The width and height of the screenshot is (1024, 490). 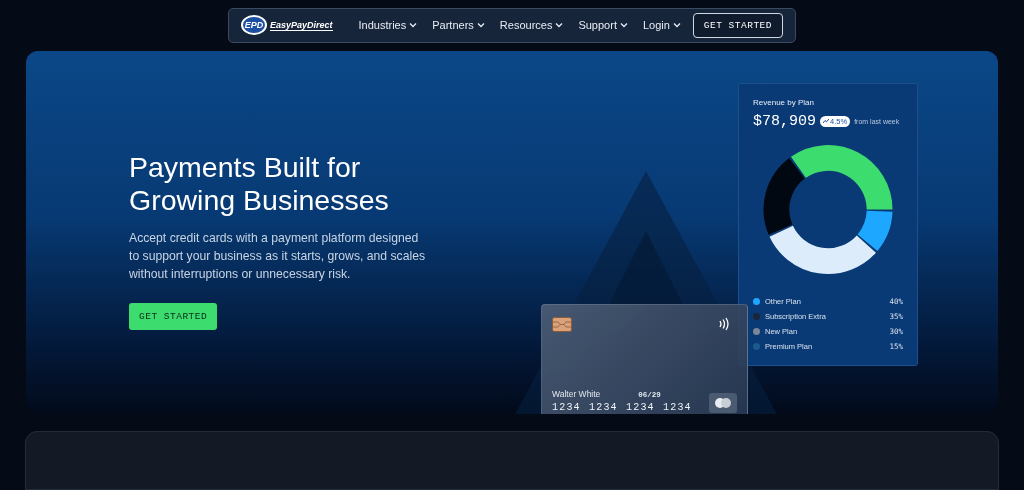 I want to click on nav-menu-item: Partners, so click(x=458, y=25).